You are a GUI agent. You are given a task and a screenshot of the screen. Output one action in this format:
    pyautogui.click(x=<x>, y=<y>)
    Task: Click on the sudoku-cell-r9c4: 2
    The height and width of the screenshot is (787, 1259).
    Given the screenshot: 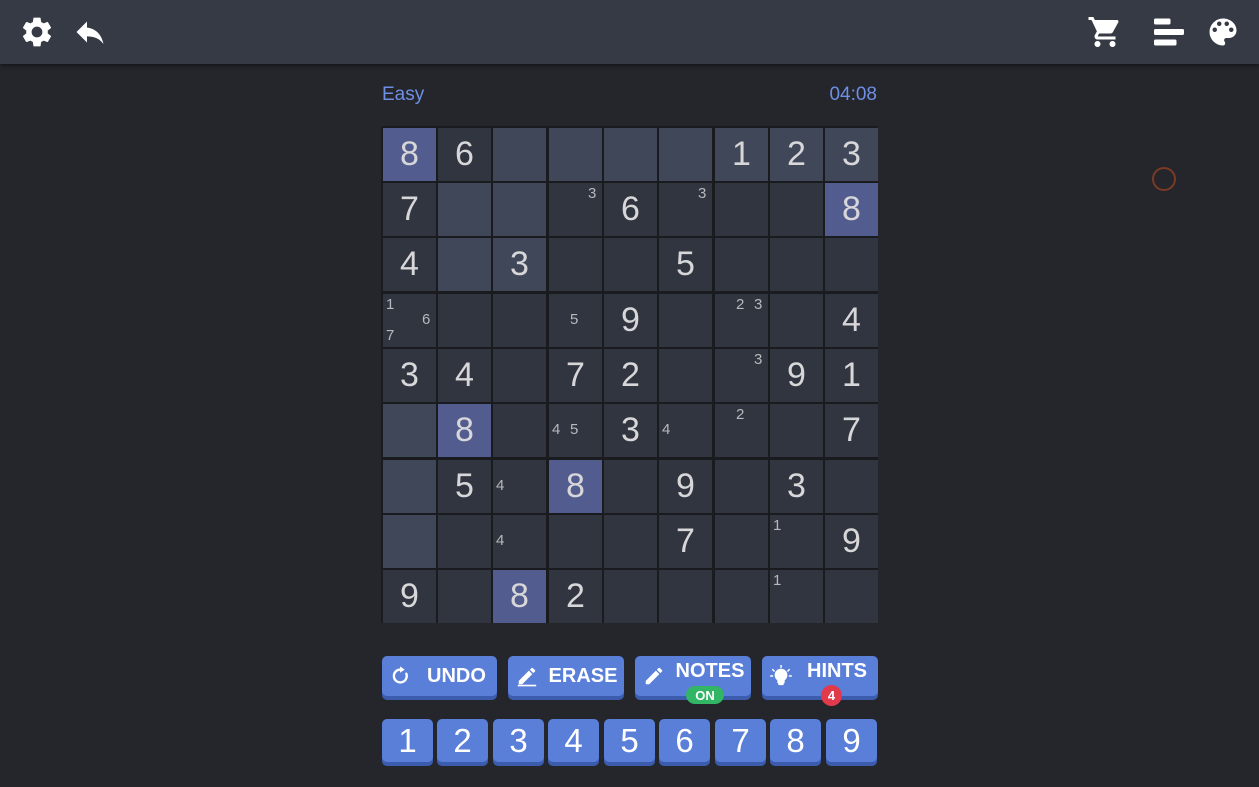 What is the action you would take?
    pyautogui.click(x=575, y=596)
    